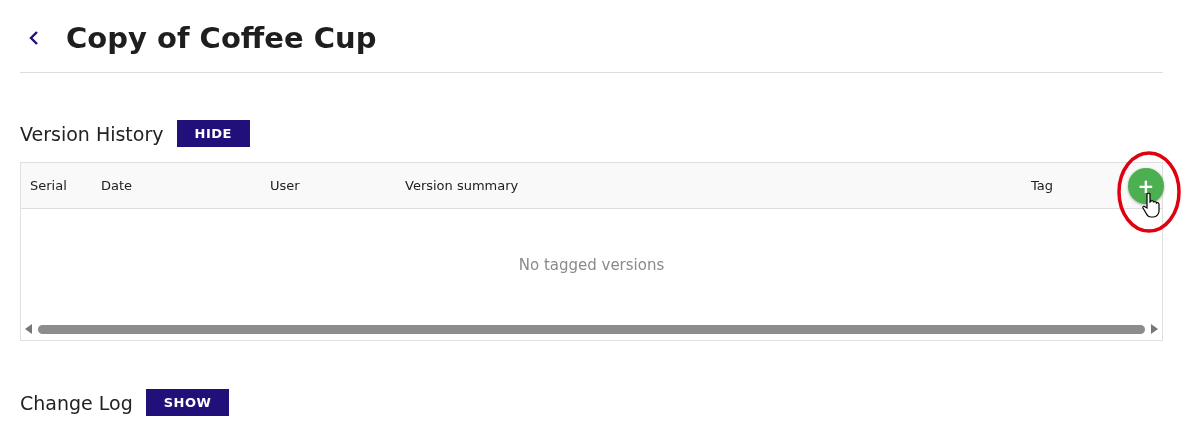  What do you see at coordinates (591, 265) in the screenshot?
I see `empty-message: No tagged versions` at bounding box center [591, 265].